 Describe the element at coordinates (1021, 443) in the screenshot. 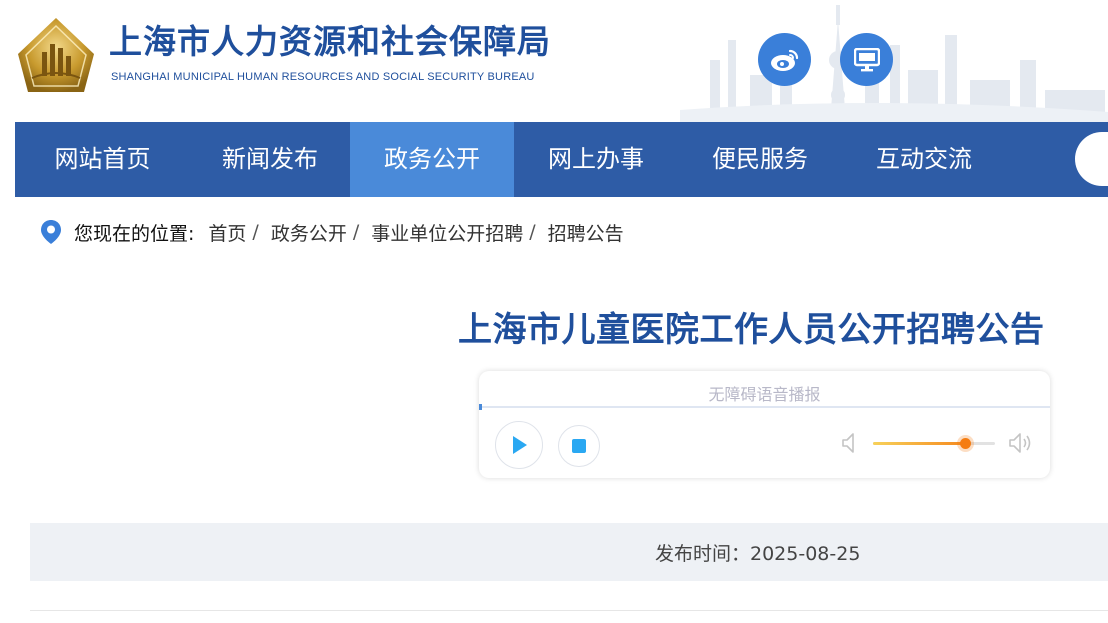

I see `volume-high-icon` at that location.